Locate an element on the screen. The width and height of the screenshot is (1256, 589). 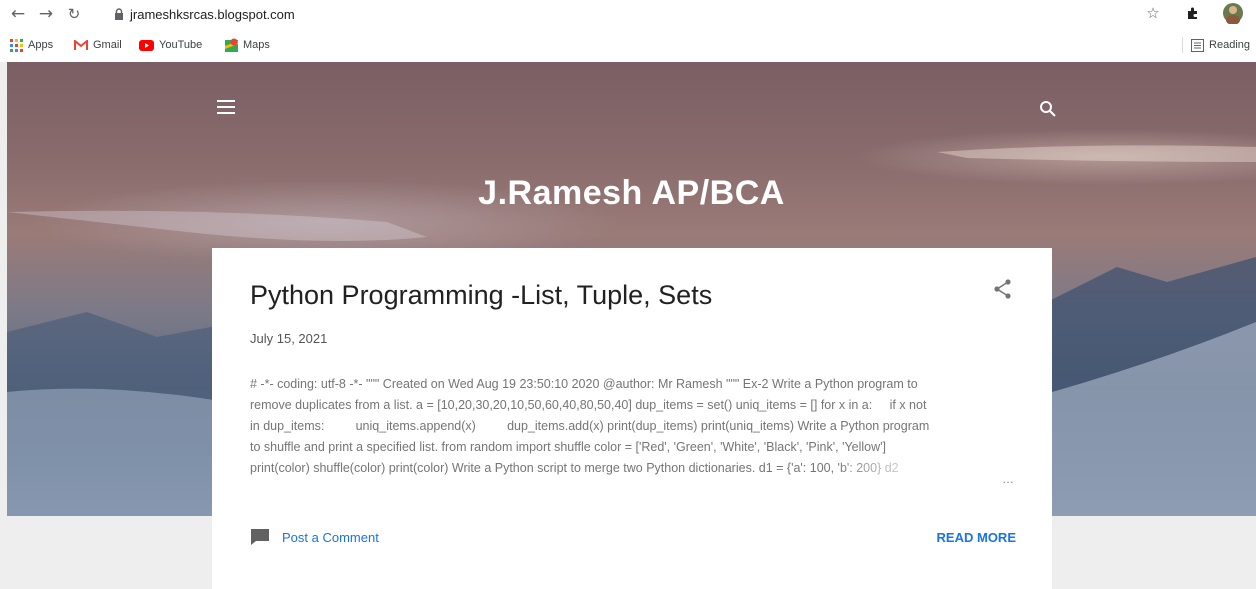
post-comment-link: Post a Comment is located at coordinates (314, 537).